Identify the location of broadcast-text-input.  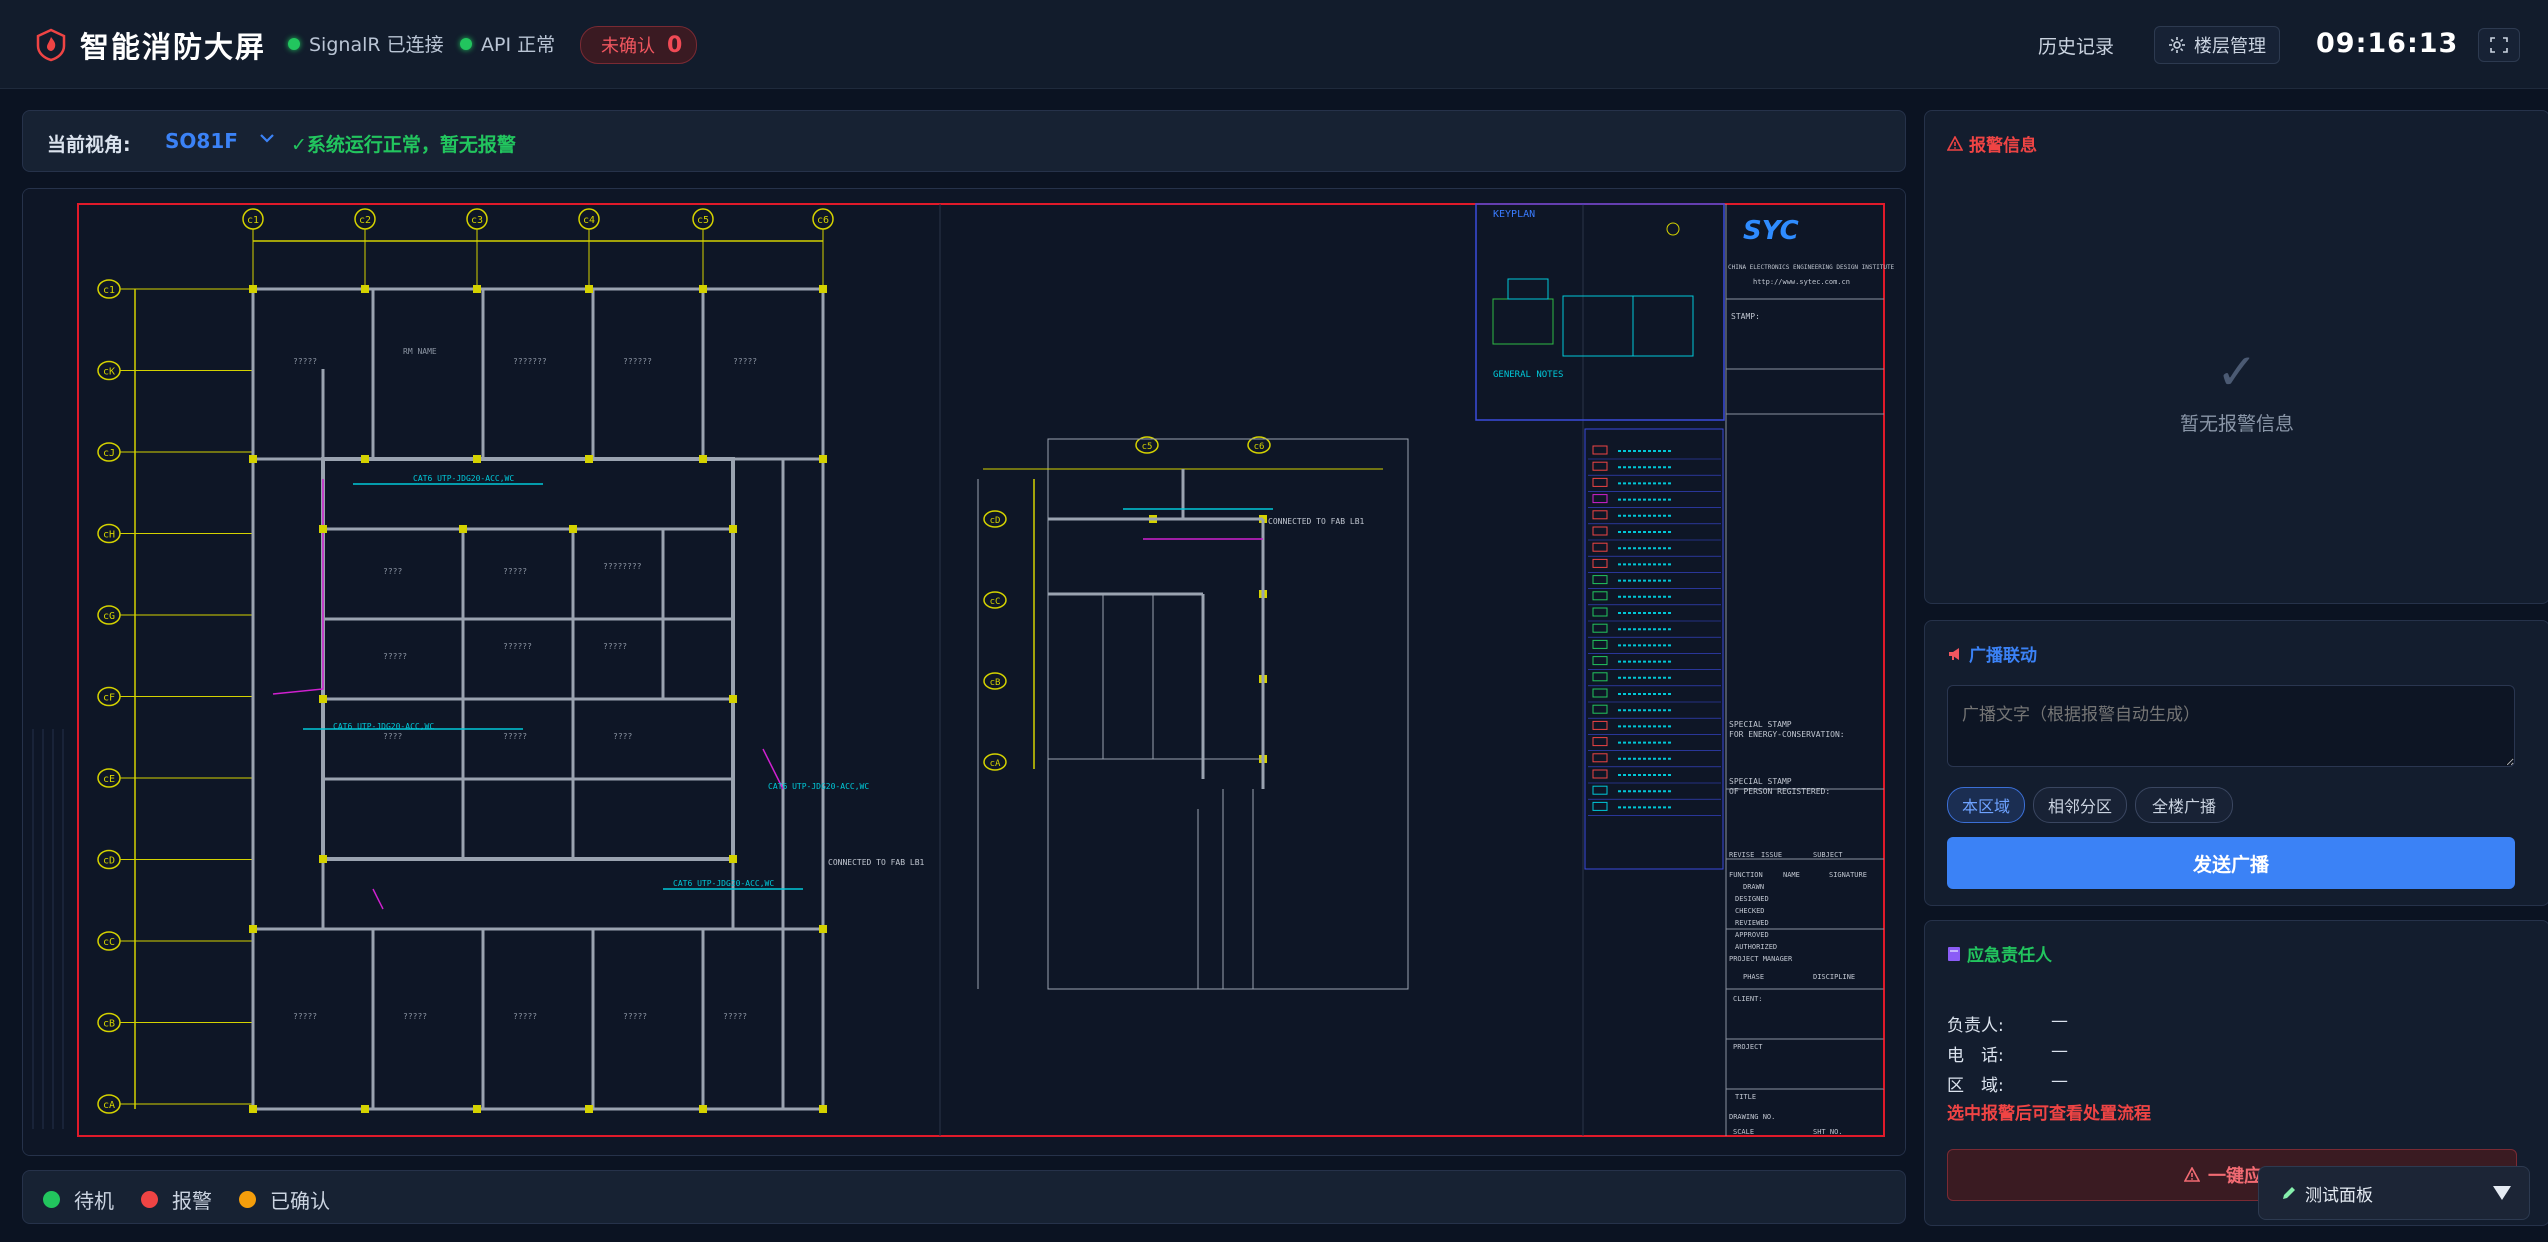
(2231, 726).